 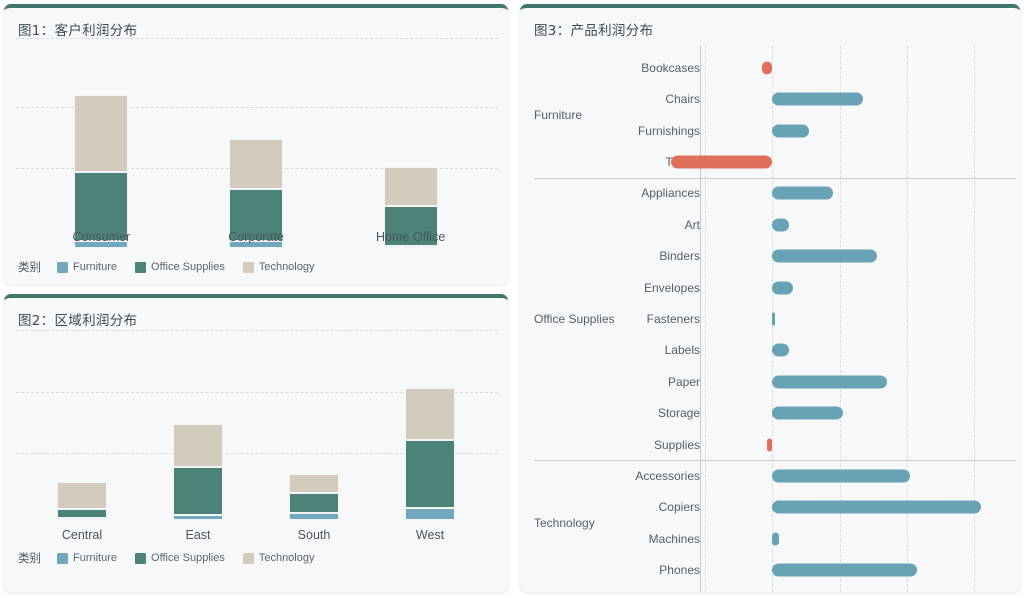 What do you see at coordinates (676, 444) in the screenshot?
I see `subcategory-label: Supplies` at bounding box center [676, 444].